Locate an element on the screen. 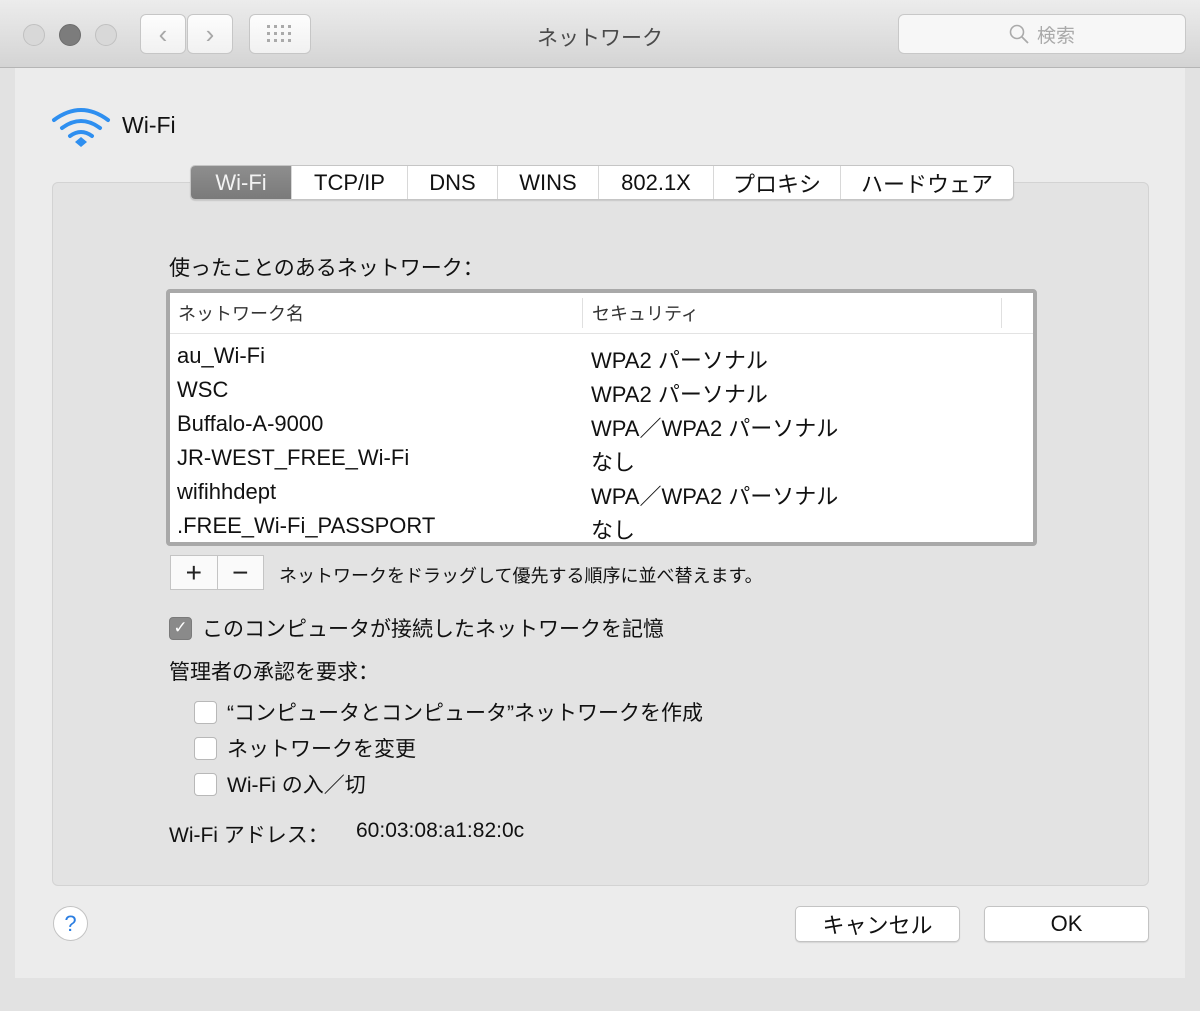 This screenshot has height=1011, width=1200. admin-create-checkbox: “コンピュータとコンピュータ”ネットワークを作成 is located at coordinates (448, 712).